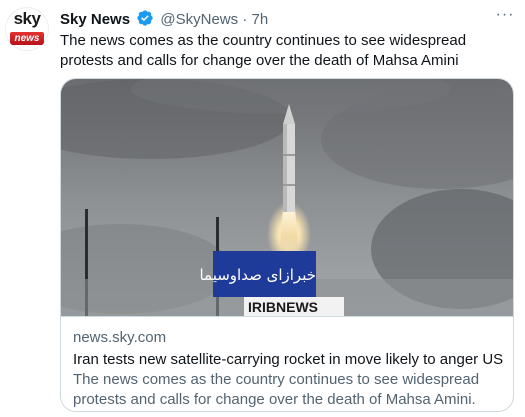  Describe the element at coordinates (199, 19) in the screenshot. I see `handle: @SkyNews` at that location.